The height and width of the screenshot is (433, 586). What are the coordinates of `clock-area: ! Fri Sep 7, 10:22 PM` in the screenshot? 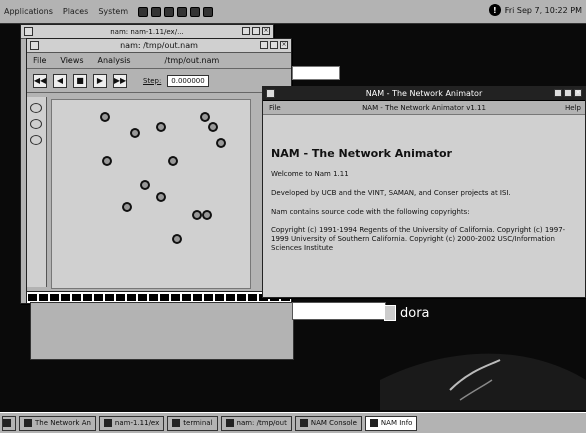 It's located at (535, 10).